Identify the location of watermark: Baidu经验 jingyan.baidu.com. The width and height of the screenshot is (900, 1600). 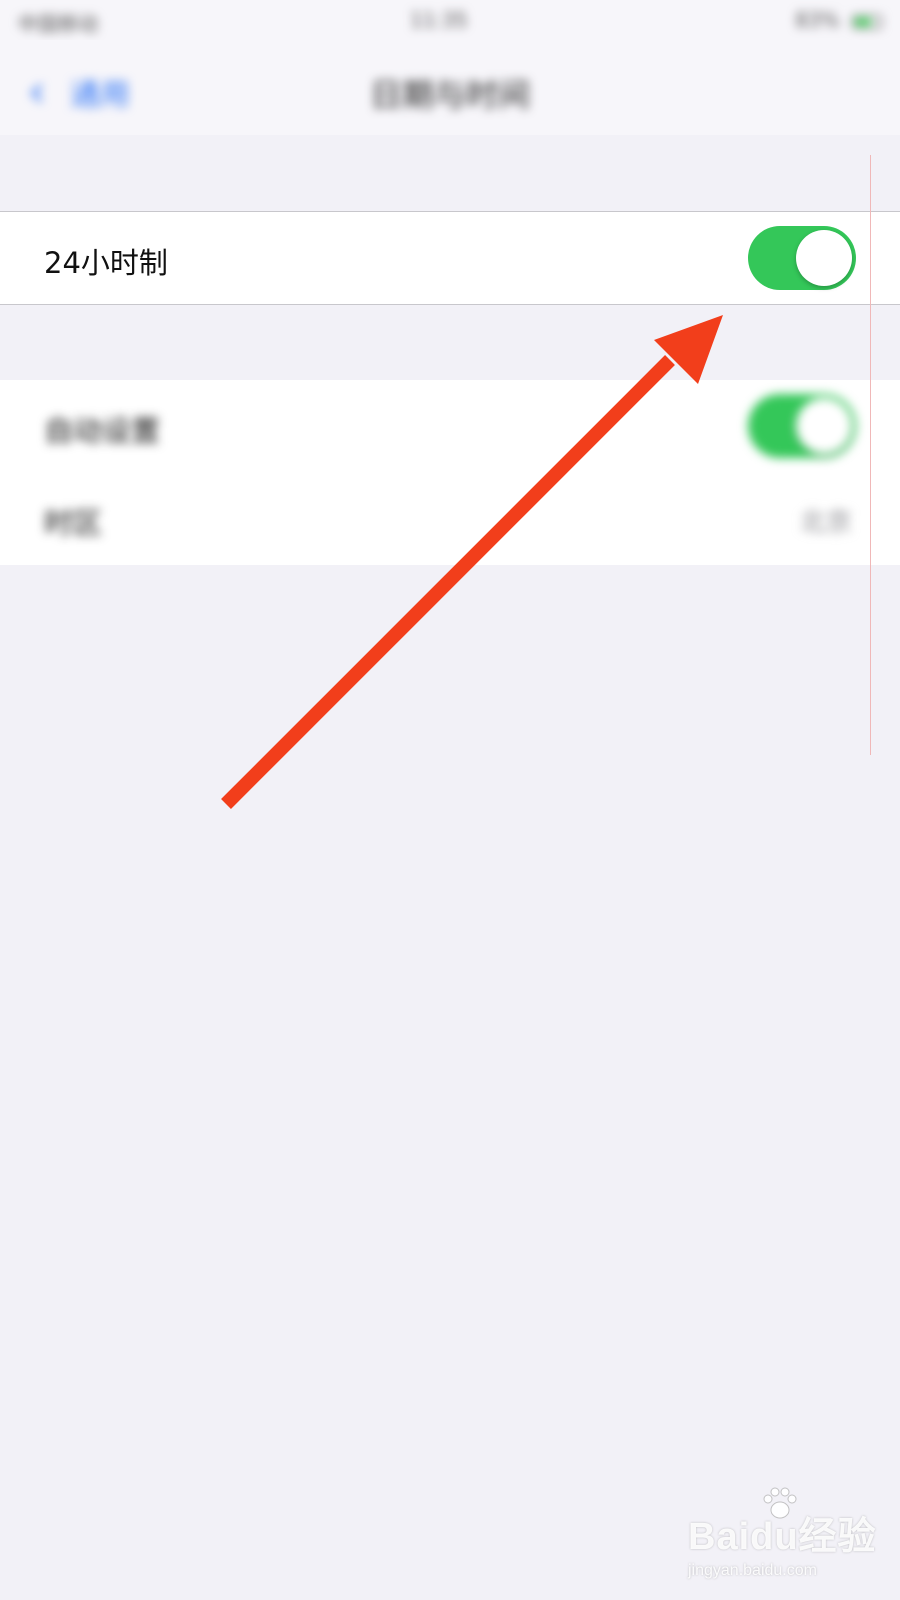
(783, 1536).